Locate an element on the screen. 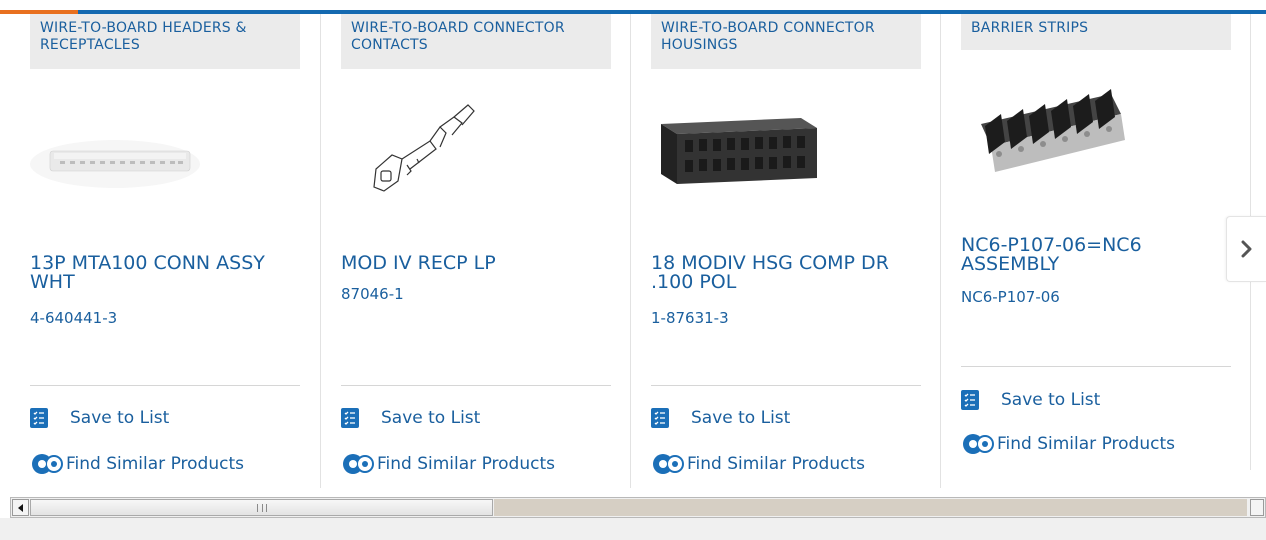  scroll-right-button is located at coordinates (1257, 507).